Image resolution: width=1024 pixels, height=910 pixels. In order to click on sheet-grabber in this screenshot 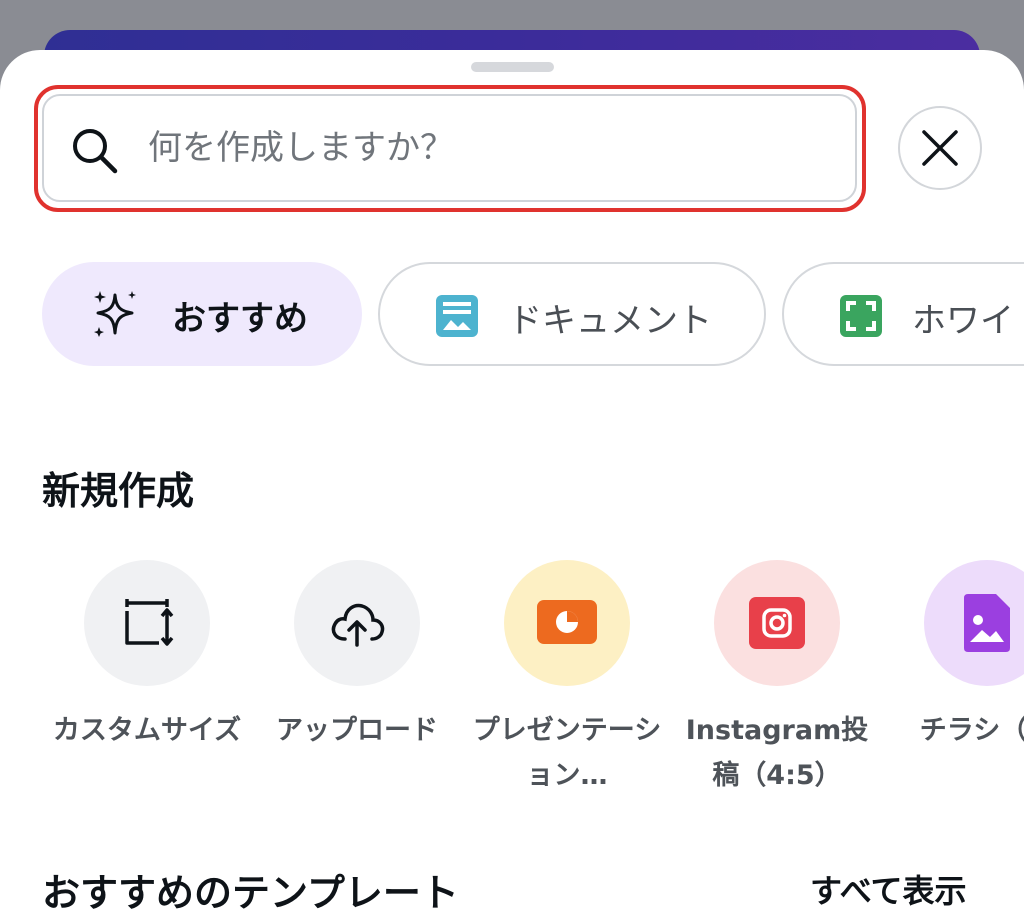, I will do `click(512, 67)`.